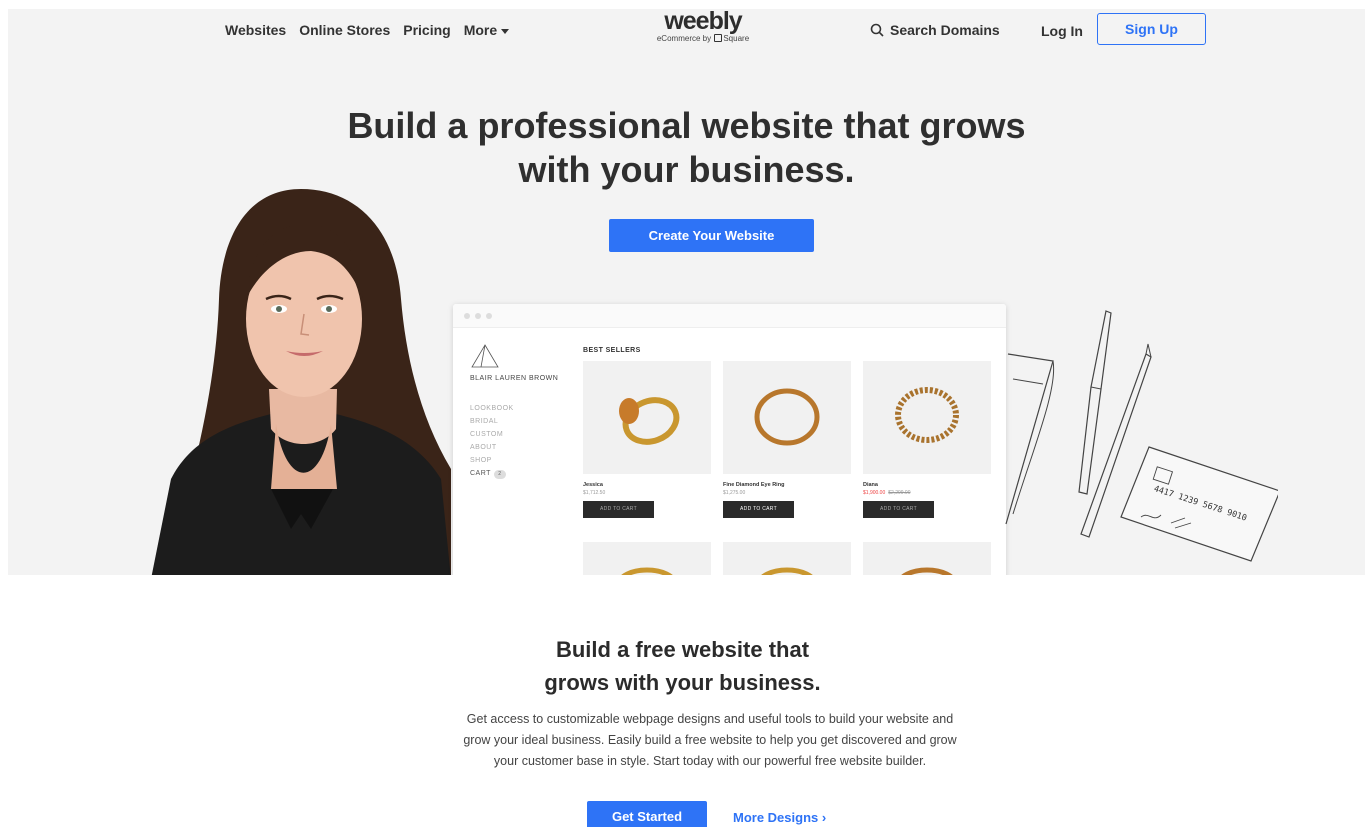 This screenshot has width=1365, height=827. Describe the element at coordinates (480, 30) in the screenshot. I see `nav-more-label: More` at that location.